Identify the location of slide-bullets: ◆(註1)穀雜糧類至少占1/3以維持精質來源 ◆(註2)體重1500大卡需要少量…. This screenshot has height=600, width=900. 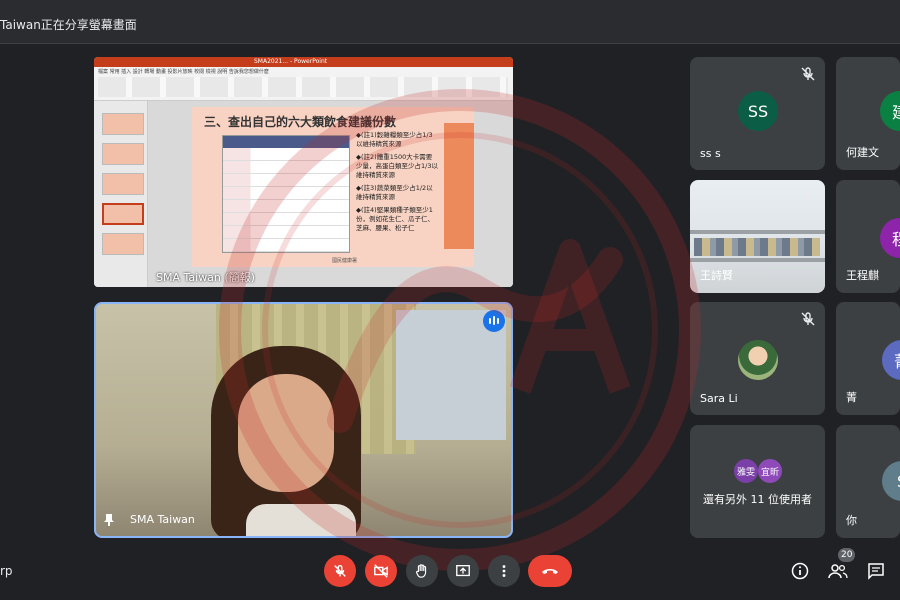
(397, 184).